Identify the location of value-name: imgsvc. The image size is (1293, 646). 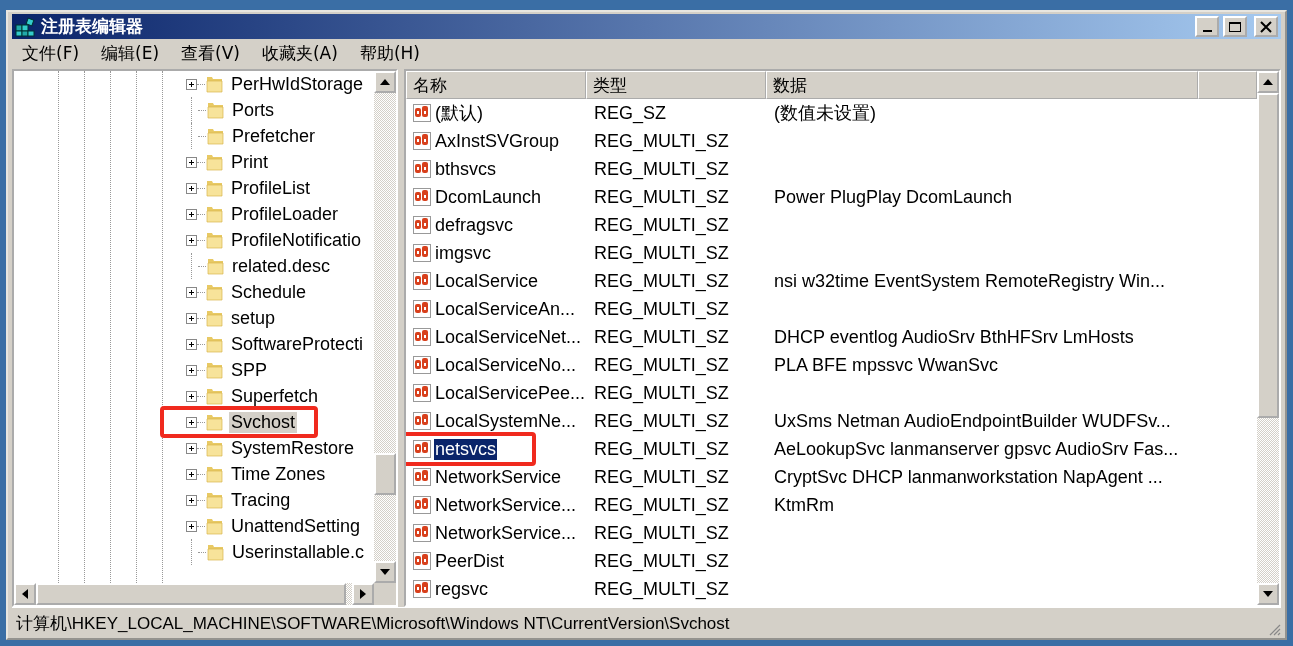
(463, 253).